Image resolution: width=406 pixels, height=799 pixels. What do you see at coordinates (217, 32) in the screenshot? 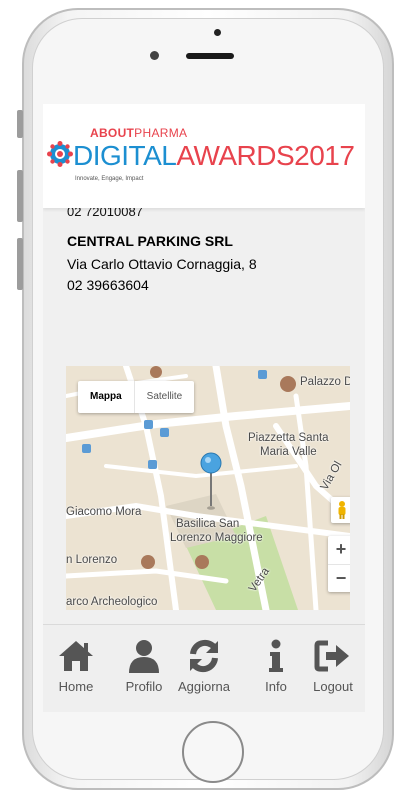
I see `front-camera` at bounding box center [217, 32].